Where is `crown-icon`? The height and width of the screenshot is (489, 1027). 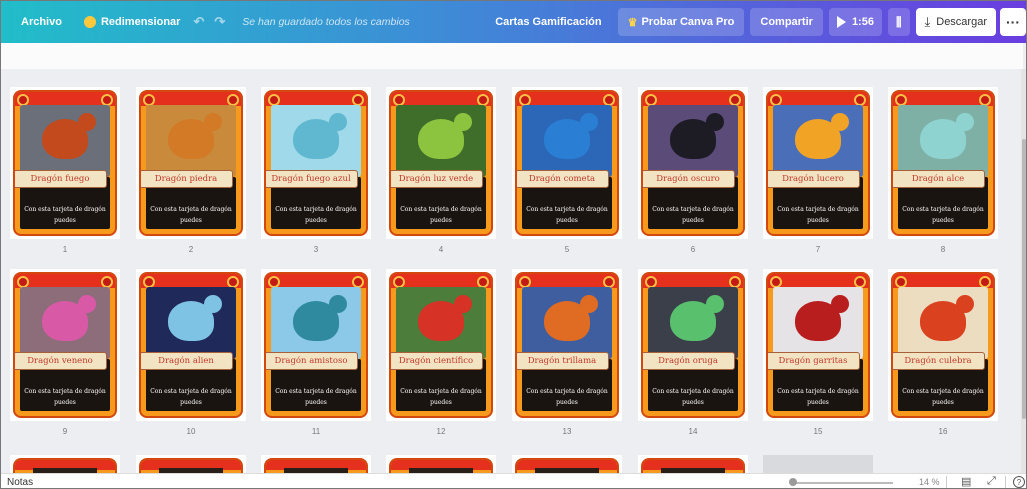
crown-icon is located at coordinates (89, 22).